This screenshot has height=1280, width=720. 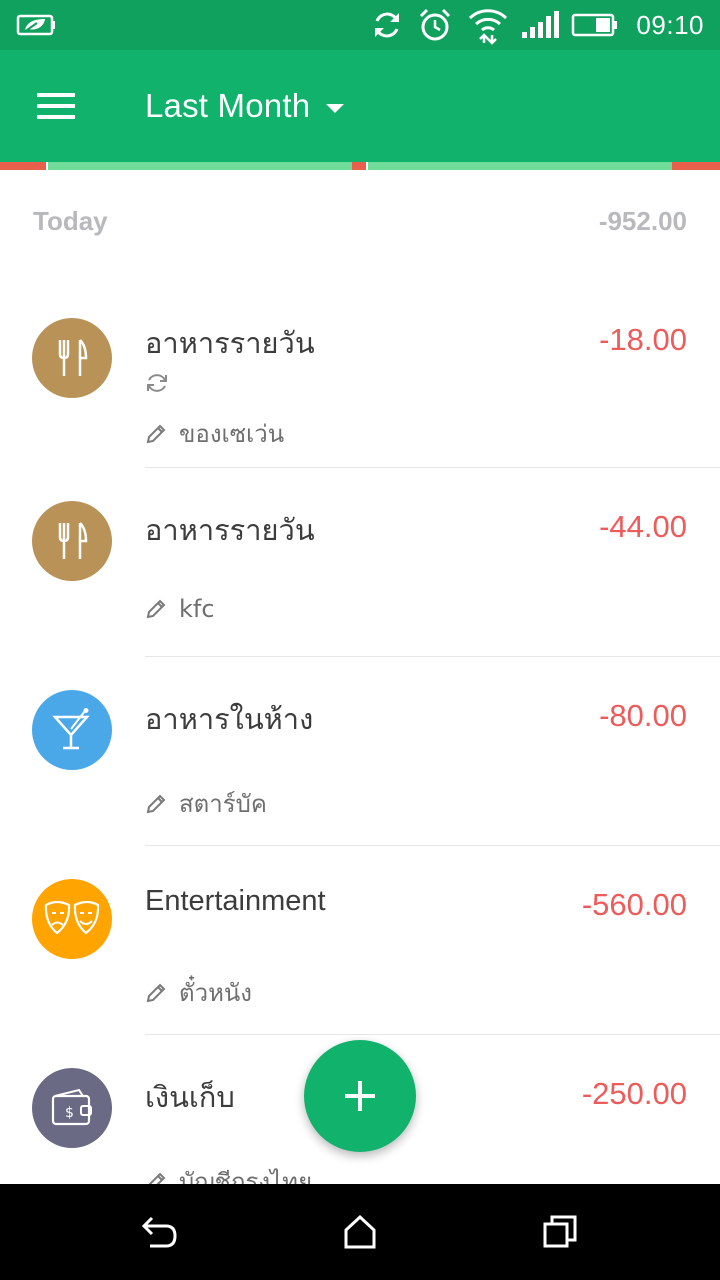 I want to click on transaction-category: เงินเก็บ, so click(x=190, y=1097).